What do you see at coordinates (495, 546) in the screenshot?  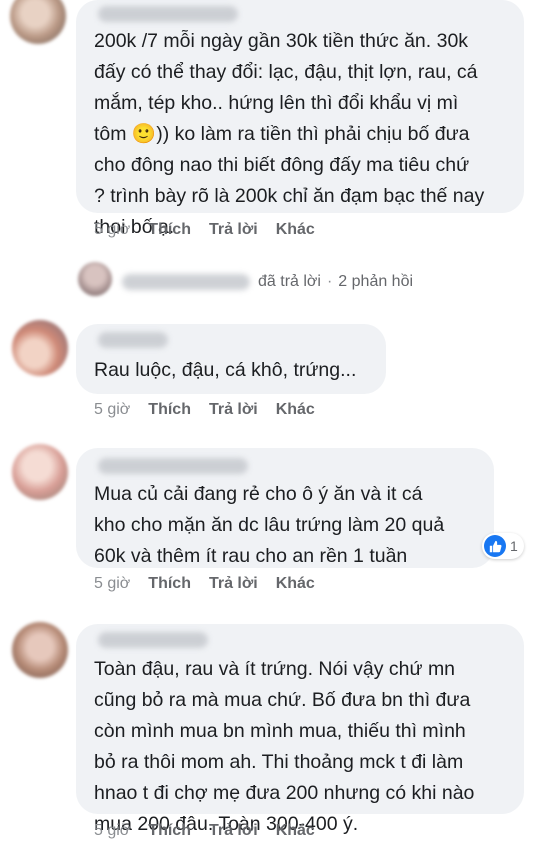 I see `like-reaction-icon` at bounding box center [495, 546].